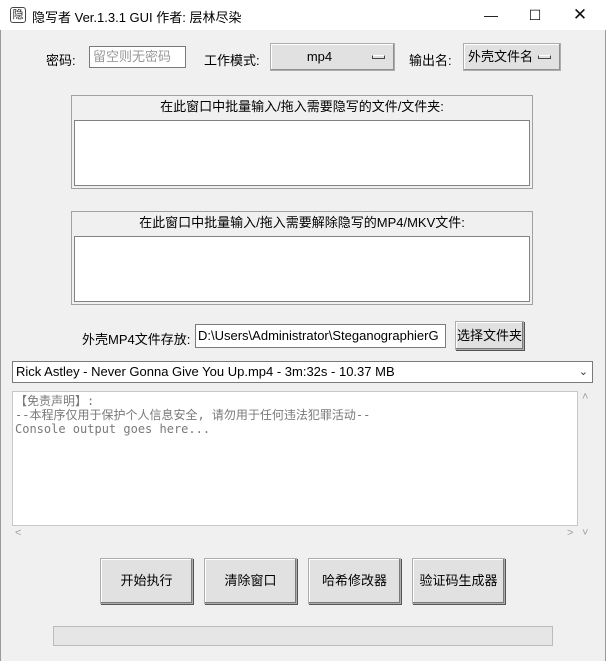 This screenshot has width=606, height=661. Describe the element at coordinates (302, 222) in the screenshot. I see `reveal-frame-title: 在此窗口中批量输入/拖入需要解除隐写的MP4/MKV文件:` at that location.